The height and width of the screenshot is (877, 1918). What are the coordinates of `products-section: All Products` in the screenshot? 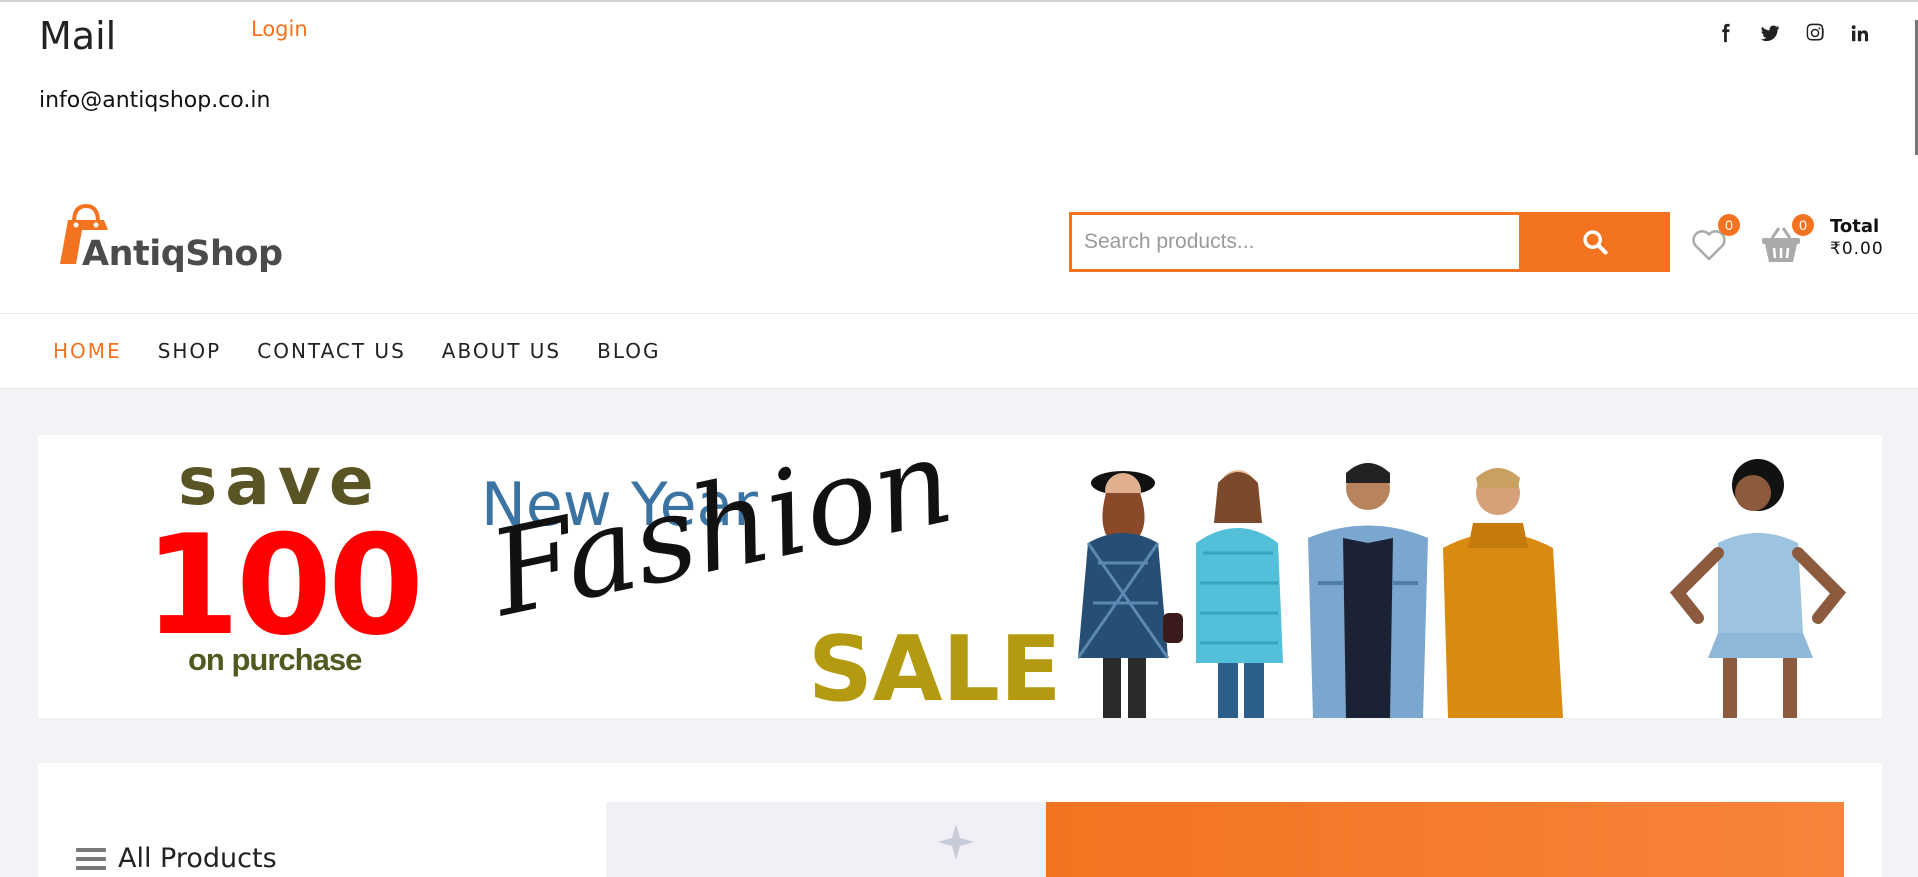 It's located at (960, 820).